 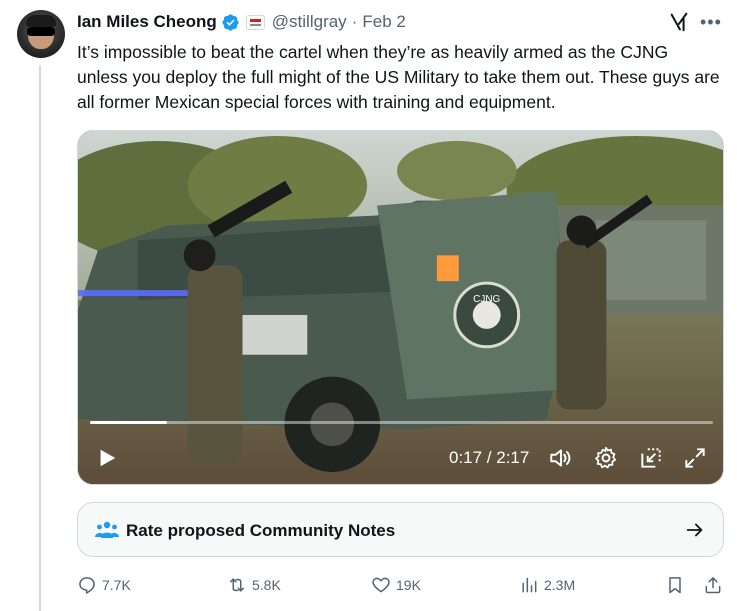 I want to click on vehicle-logo-text: CJNG, so click(x=486, y=299).